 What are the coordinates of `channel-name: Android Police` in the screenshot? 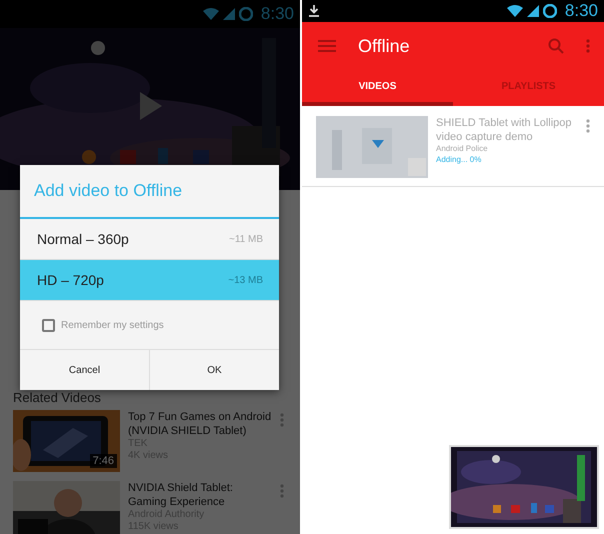 It's located at (462, 148).